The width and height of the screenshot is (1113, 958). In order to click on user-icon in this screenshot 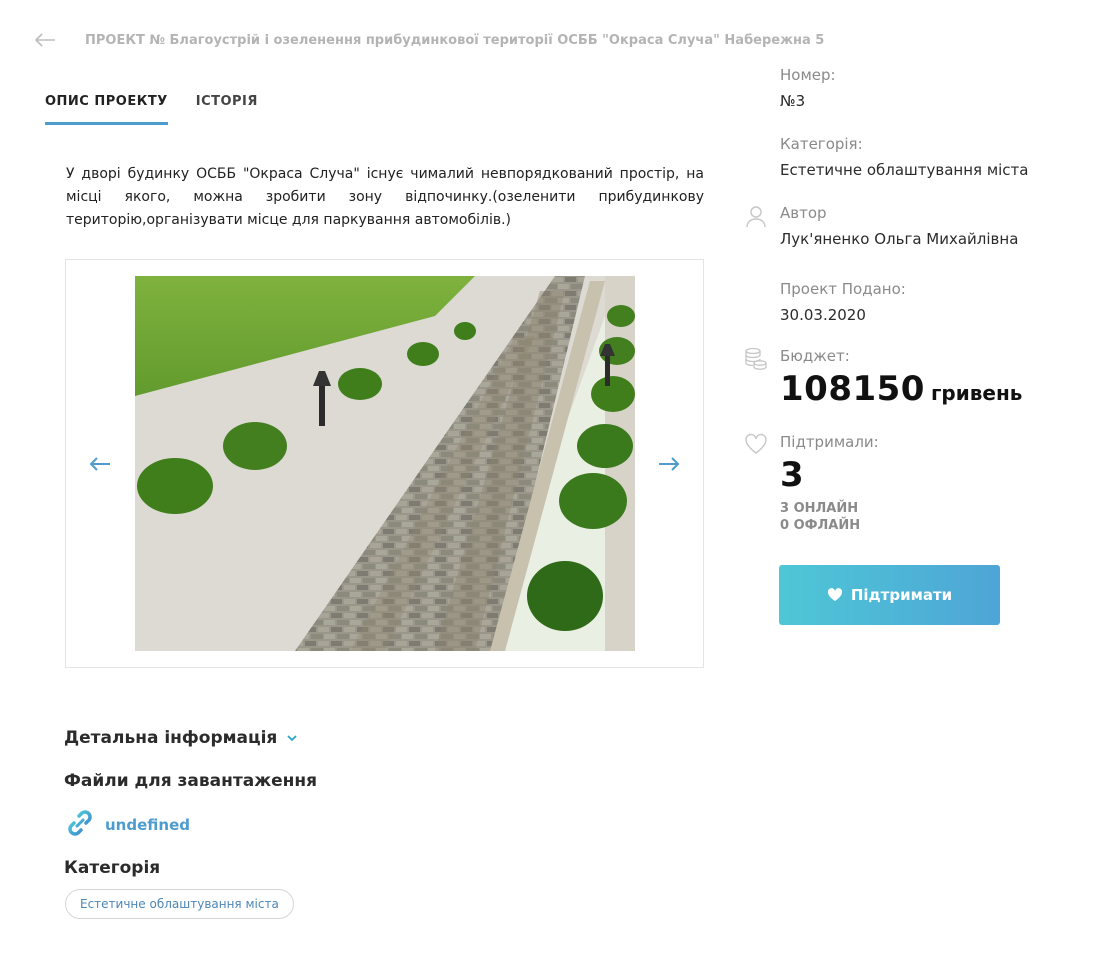, I will do `click(756, 216)`.